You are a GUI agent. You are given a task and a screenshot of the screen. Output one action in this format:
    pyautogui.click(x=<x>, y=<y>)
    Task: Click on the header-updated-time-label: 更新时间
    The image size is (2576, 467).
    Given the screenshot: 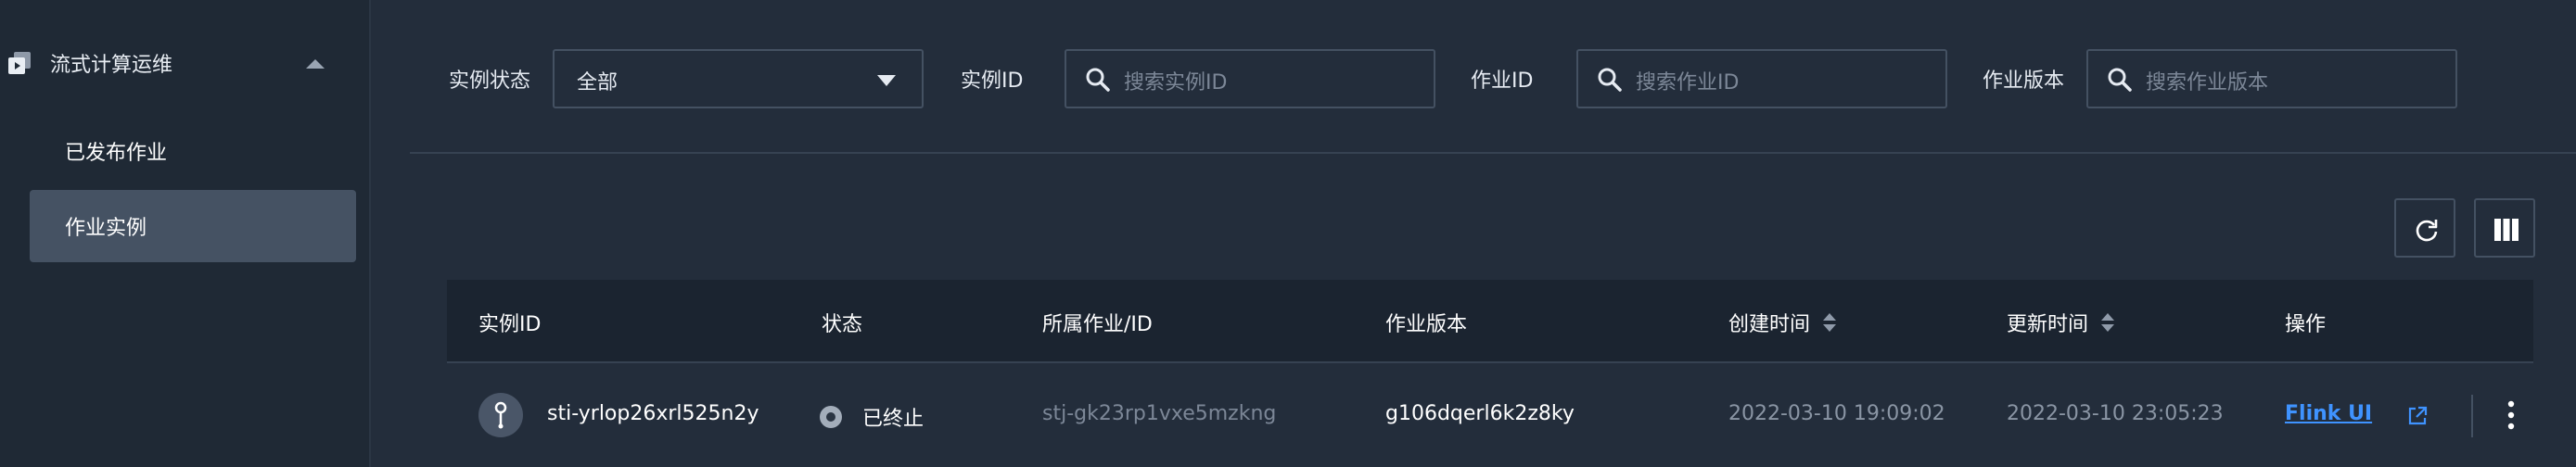 What is the action you would take?
    pyautogui.click(x=2048, y=324)
    